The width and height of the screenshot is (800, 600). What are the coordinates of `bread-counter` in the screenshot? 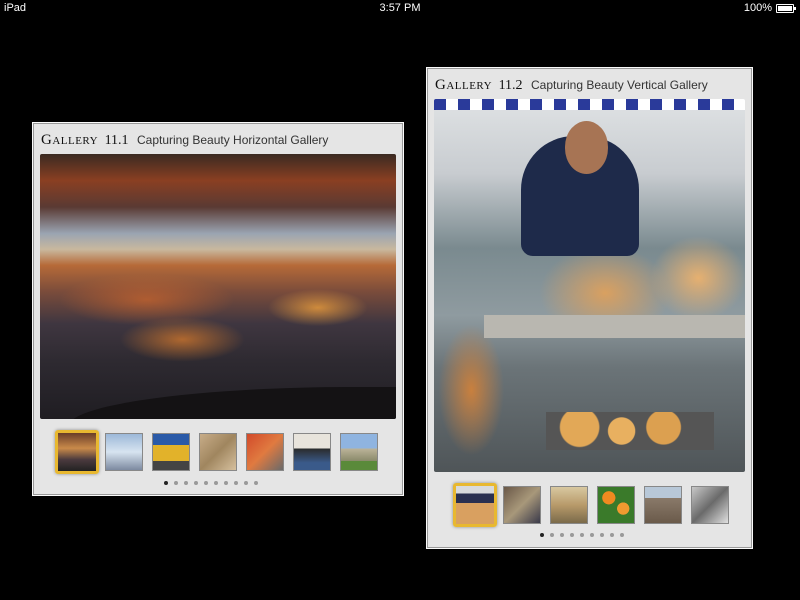 It's located at (614, 326).